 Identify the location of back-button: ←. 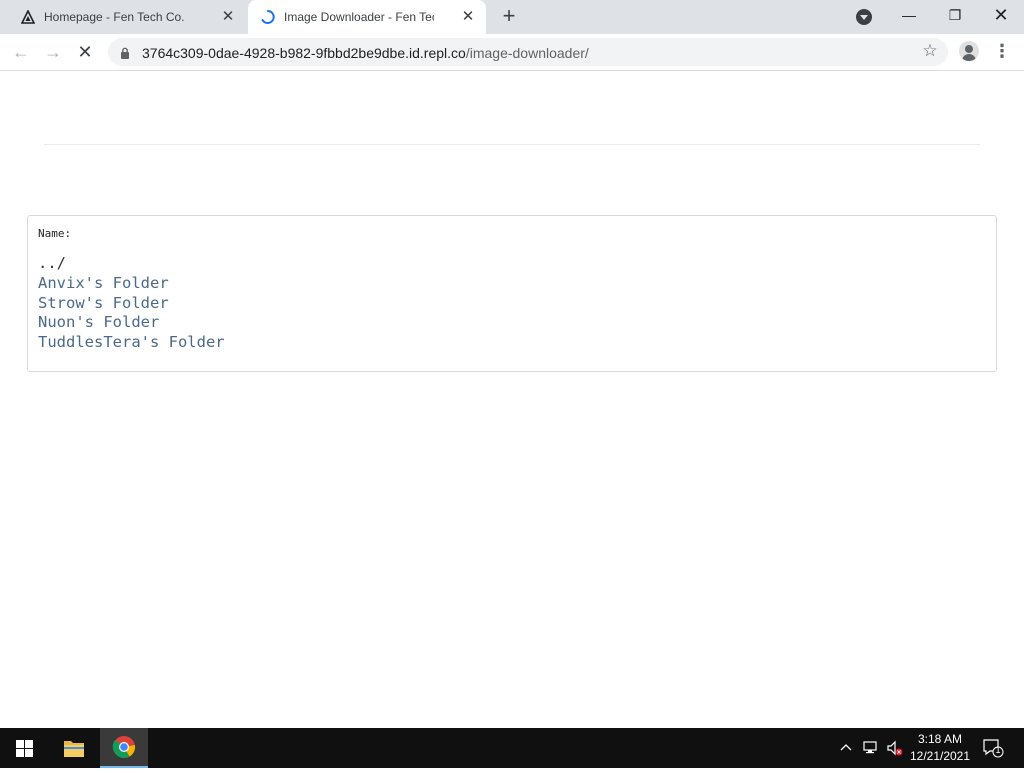
(21, 52).